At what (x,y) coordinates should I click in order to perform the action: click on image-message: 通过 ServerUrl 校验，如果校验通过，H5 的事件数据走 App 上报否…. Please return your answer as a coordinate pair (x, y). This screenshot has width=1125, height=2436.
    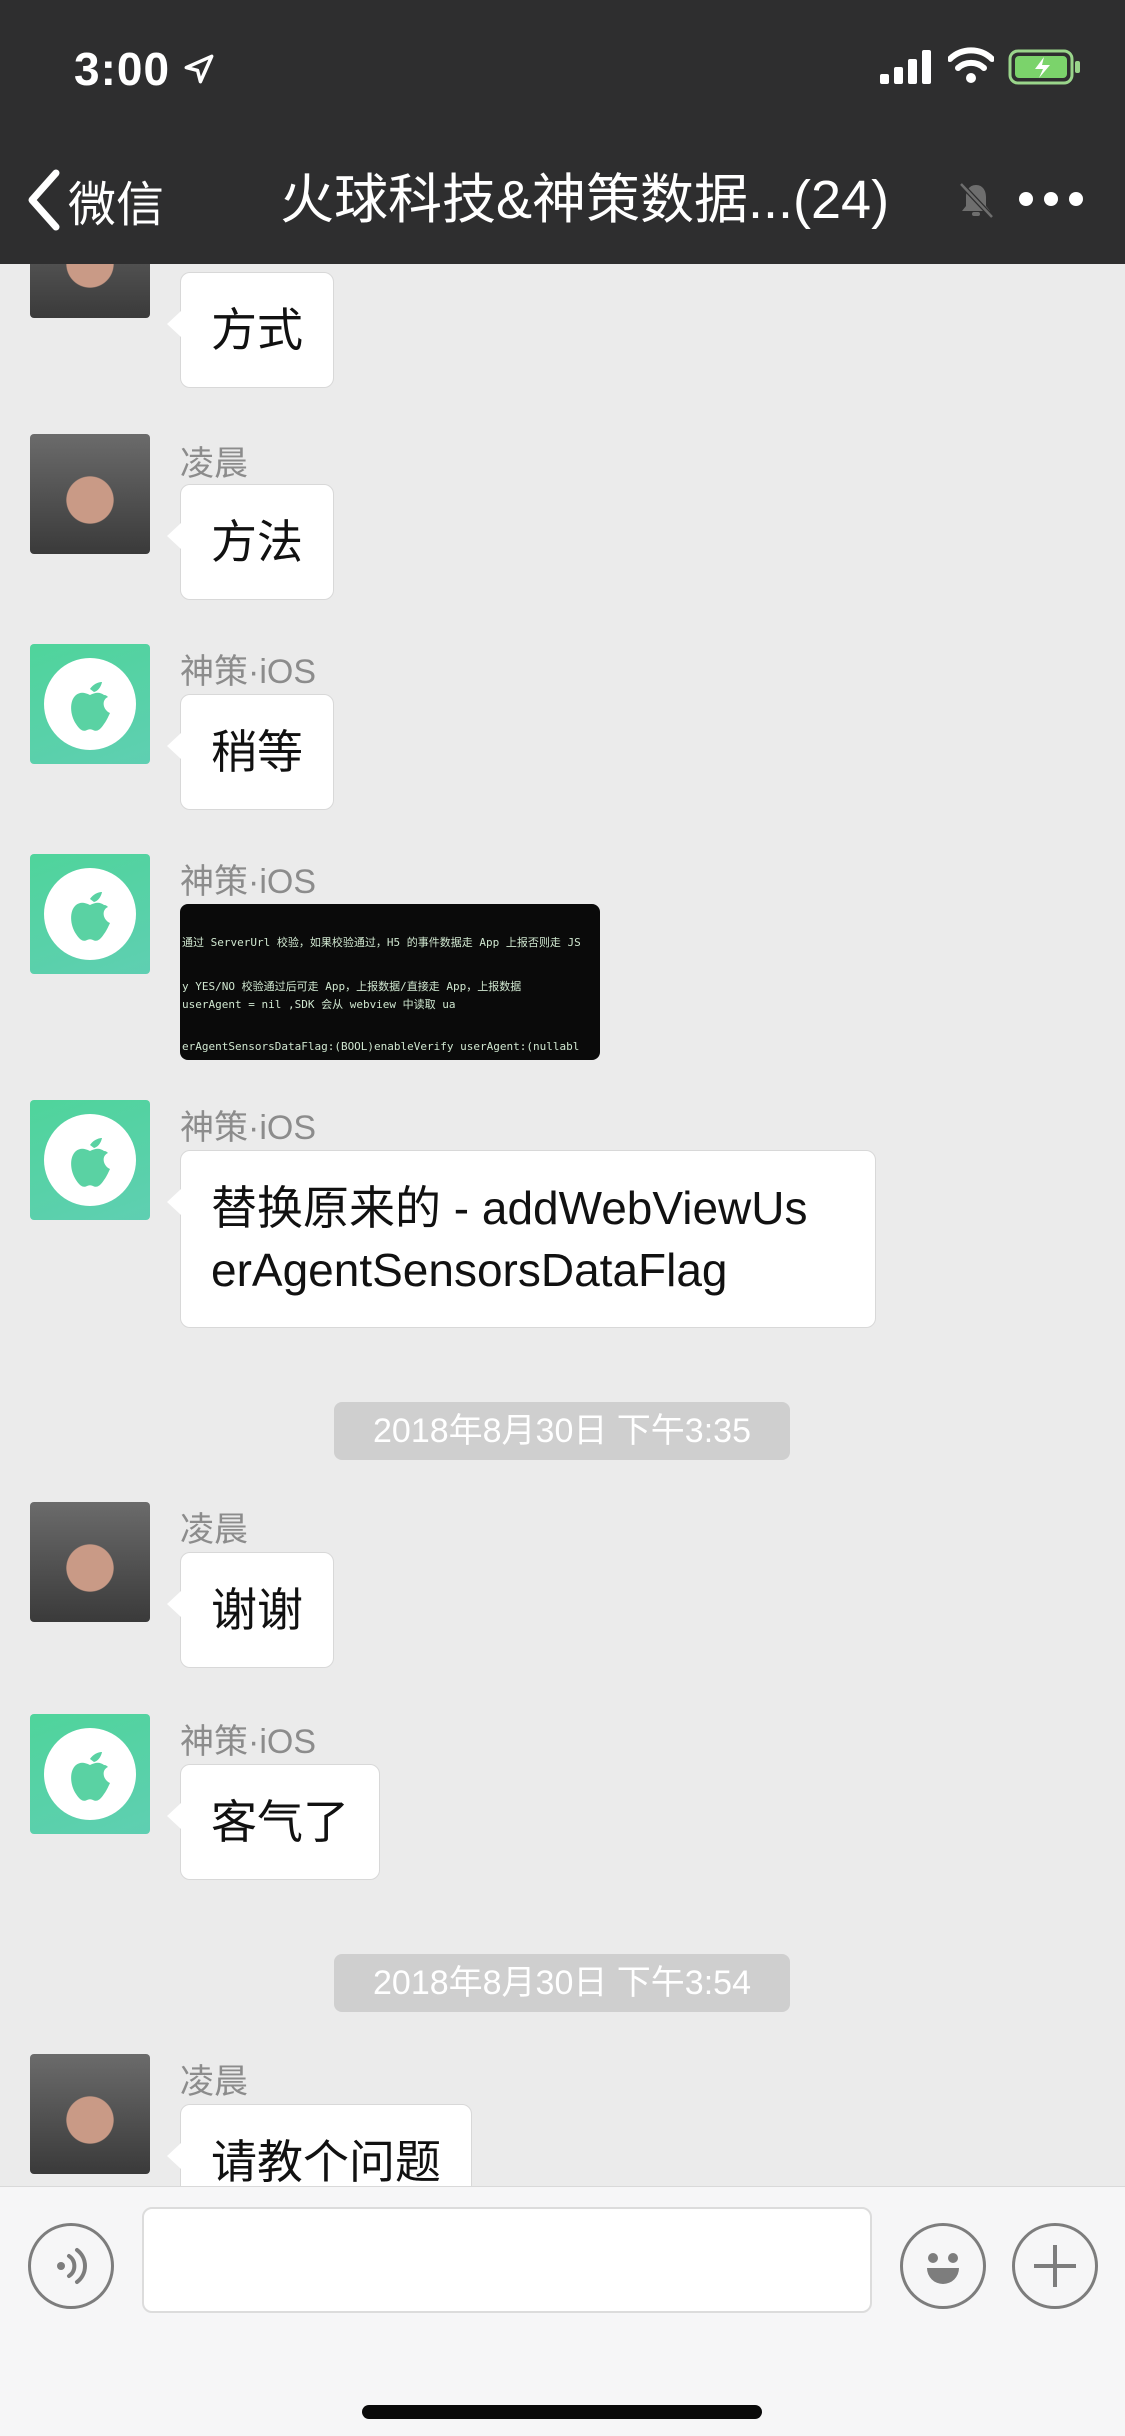
    Looking at the image, I should click on (390, 982).